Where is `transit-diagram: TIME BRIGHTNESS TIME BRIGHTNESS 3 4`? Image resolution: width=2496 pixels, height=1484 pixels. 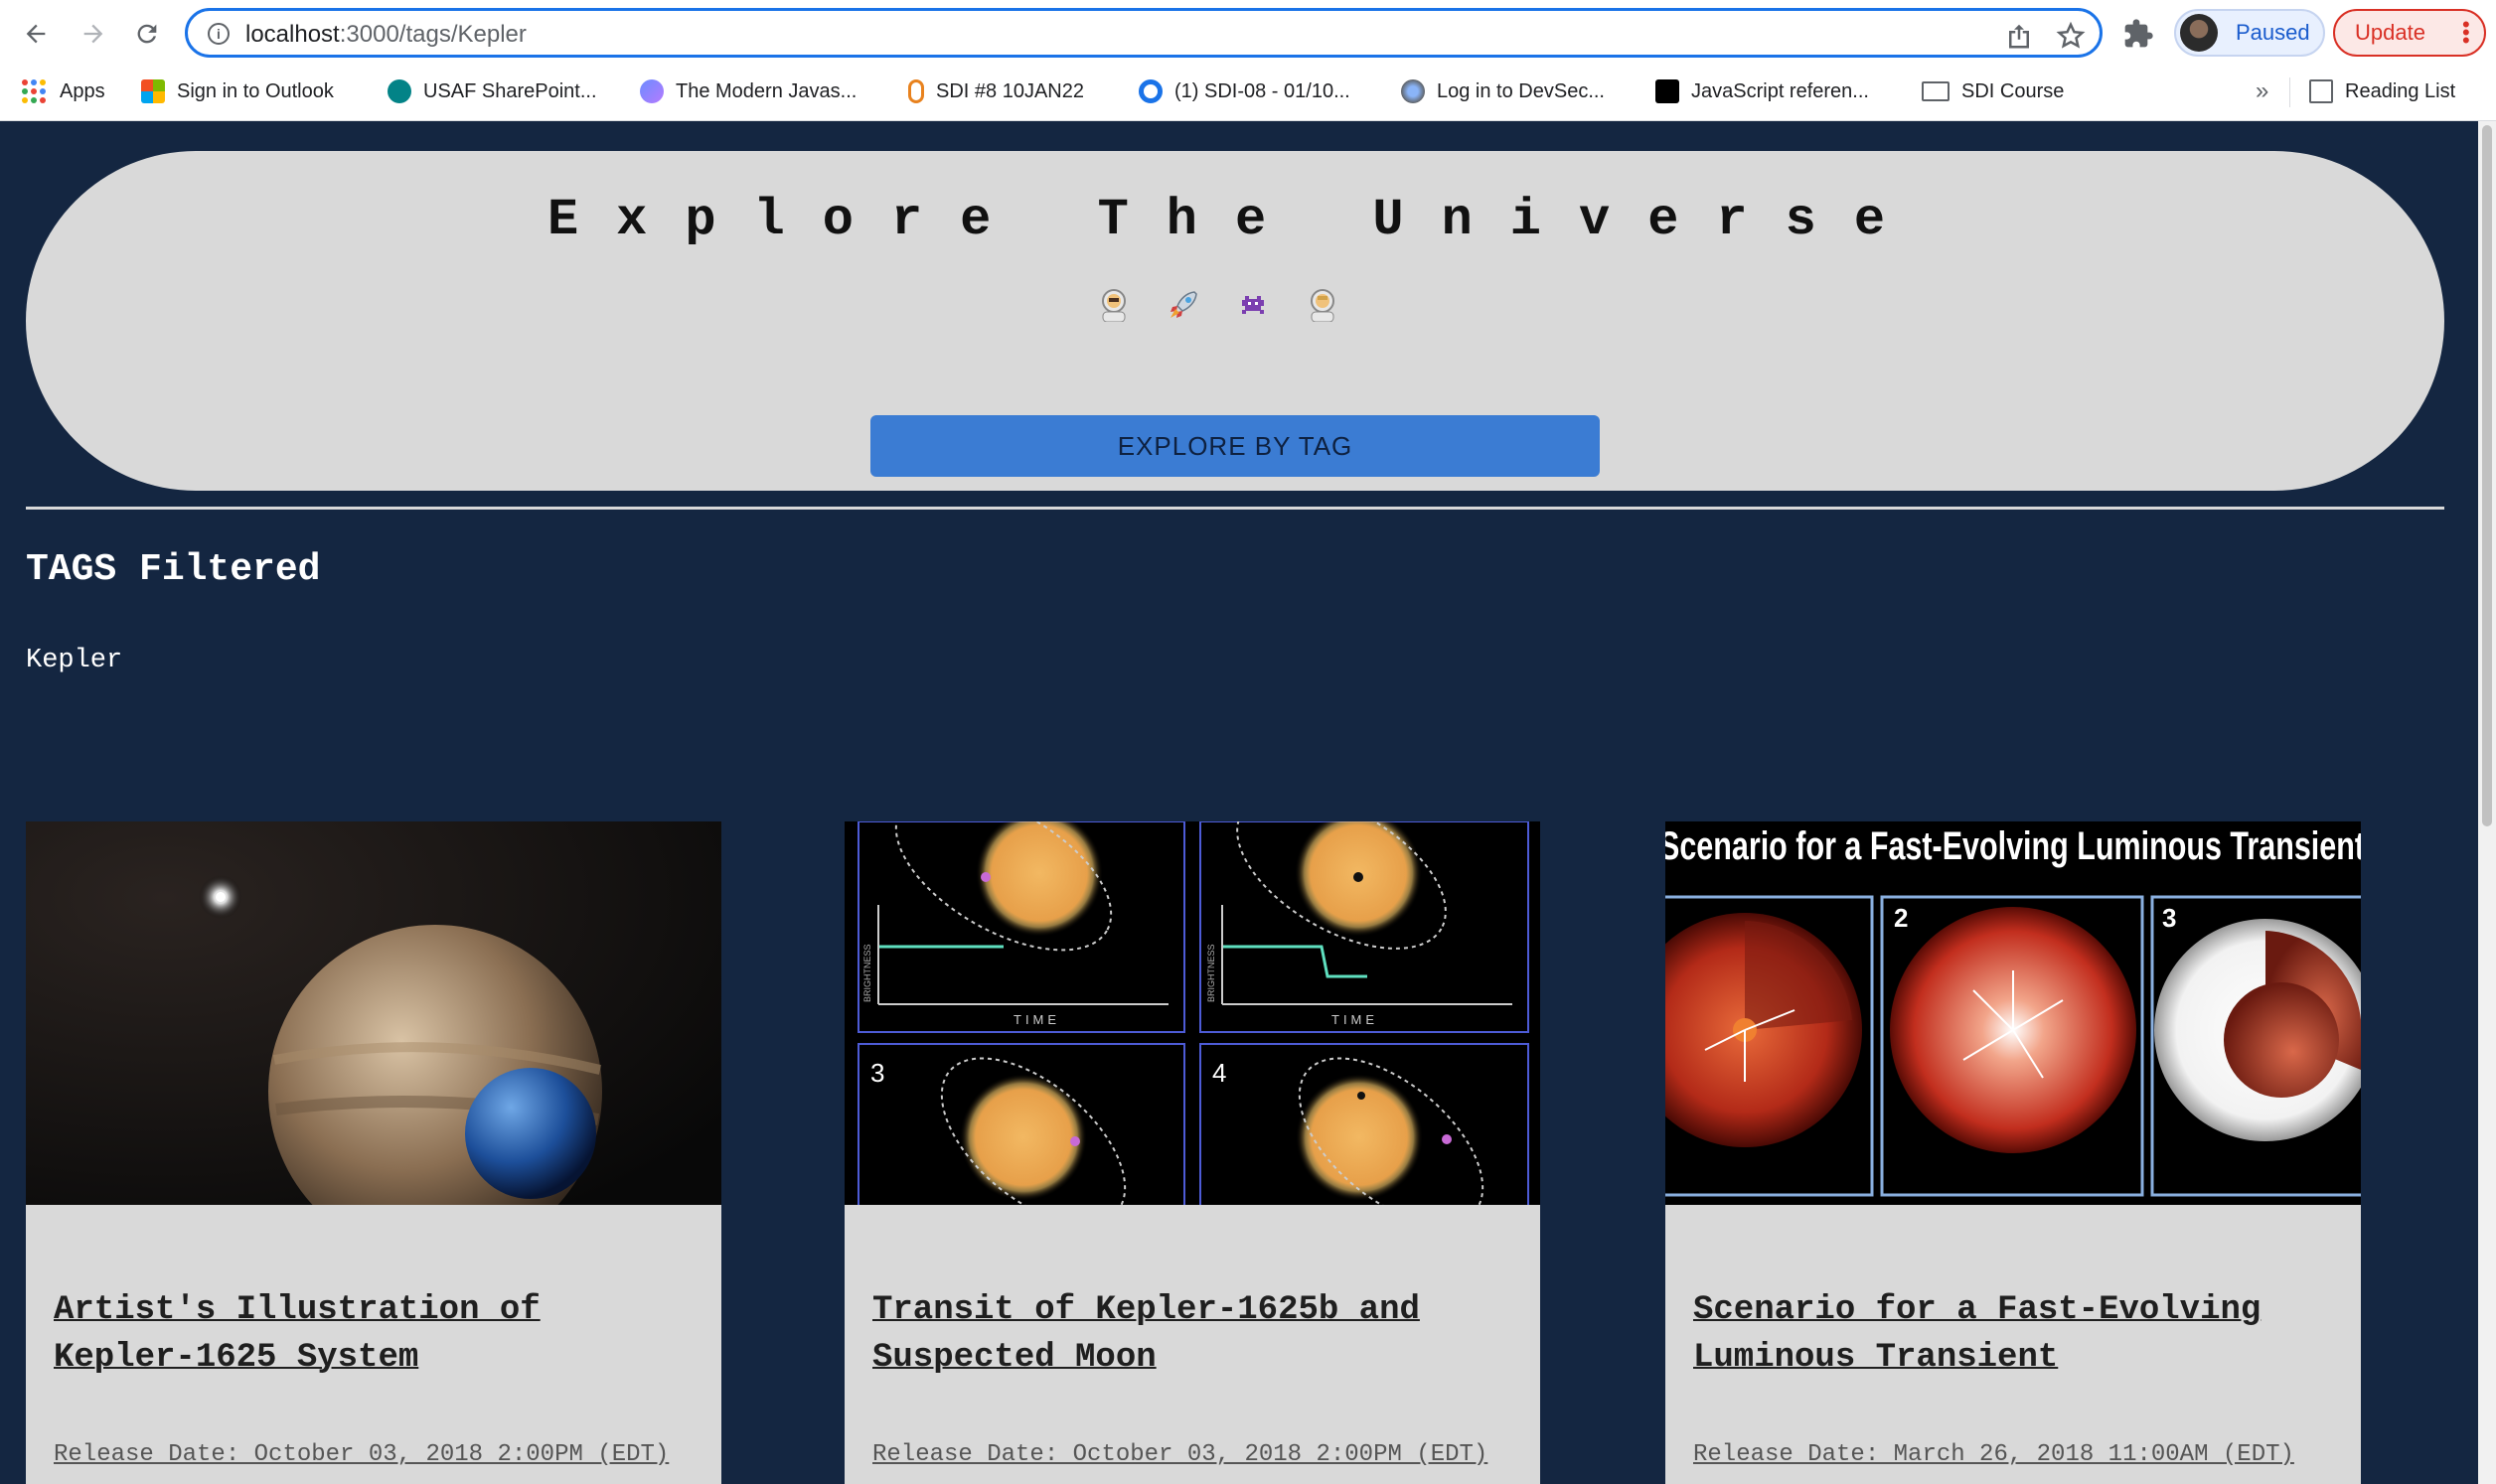
transit-diagram: TIME BRIGHTNESS TIME BRIGHTNESS 3 4 is located at coordinates (1192, 1013).